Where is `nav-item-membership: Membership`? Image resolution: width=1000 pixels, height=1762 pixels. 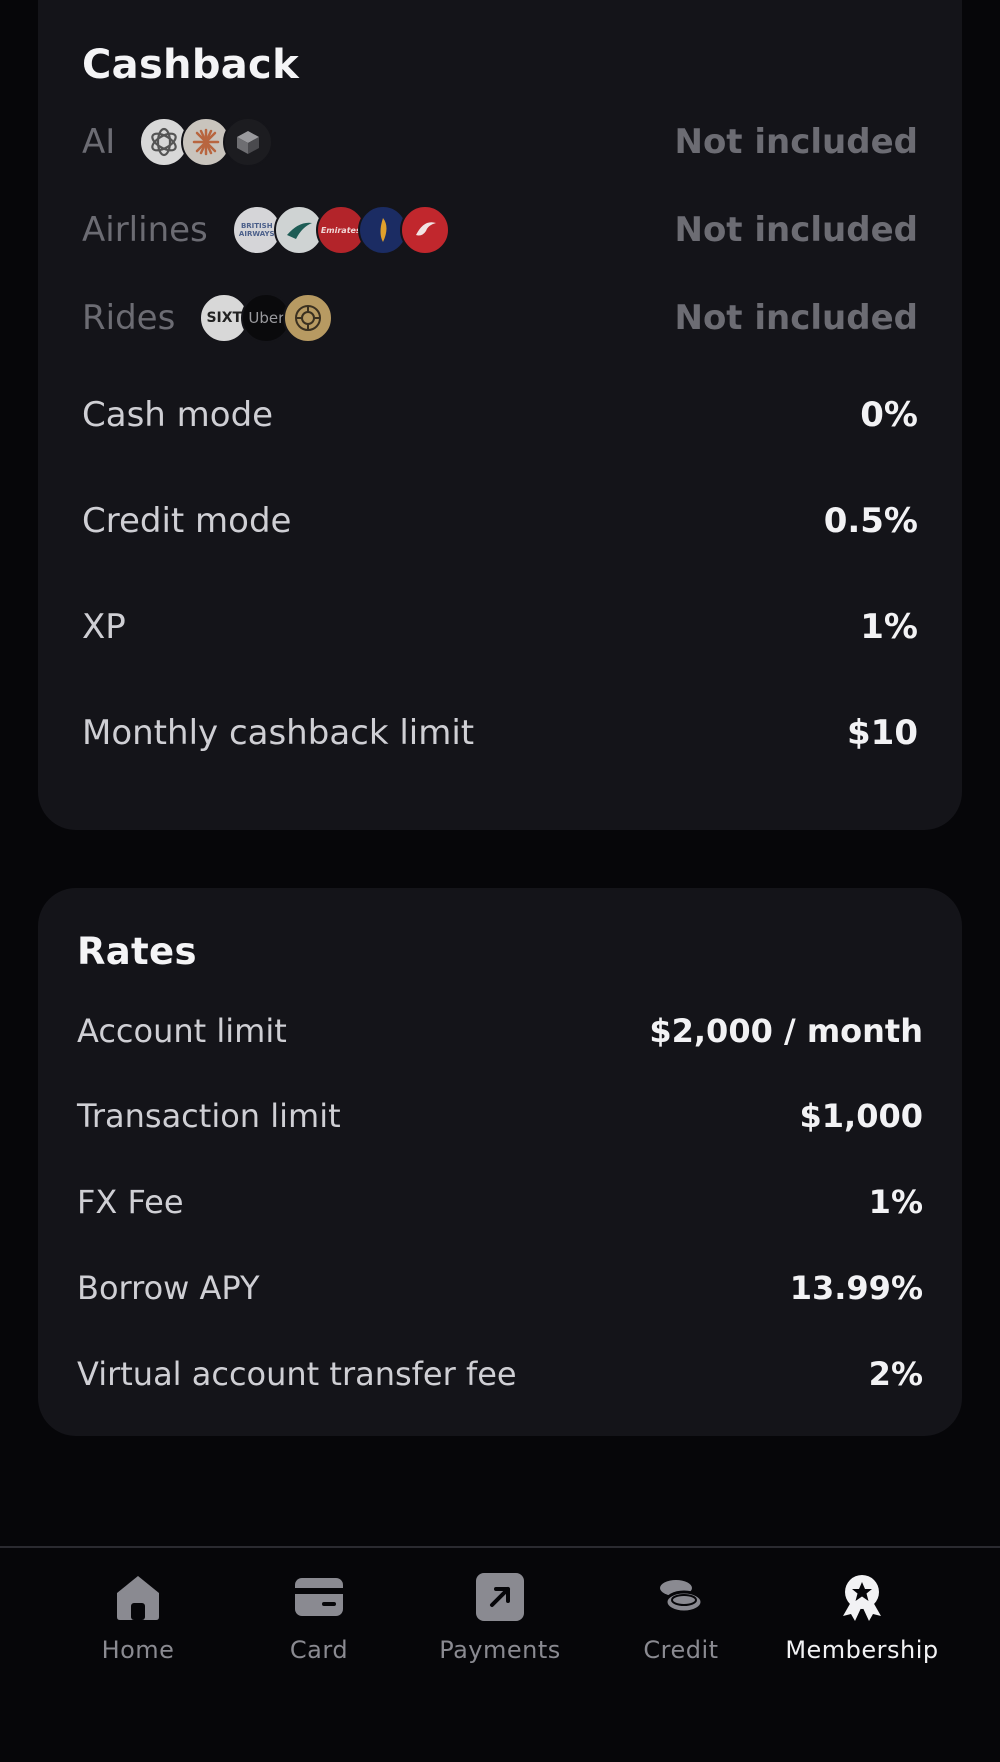
nav-item-membership: Membership is located at coordinates (862, 1618).